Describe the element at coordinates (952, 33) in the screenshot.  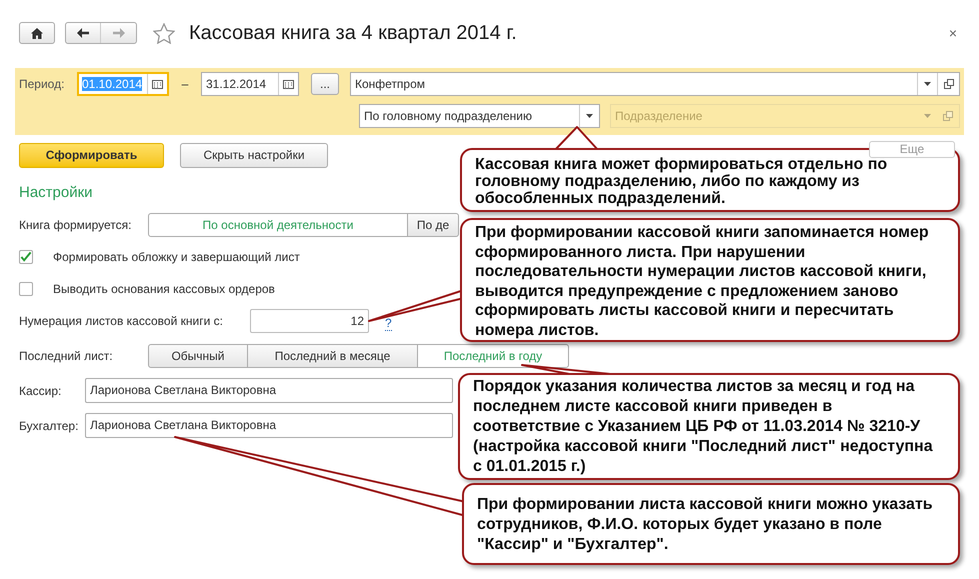
I see `close-button: ×` at that location.